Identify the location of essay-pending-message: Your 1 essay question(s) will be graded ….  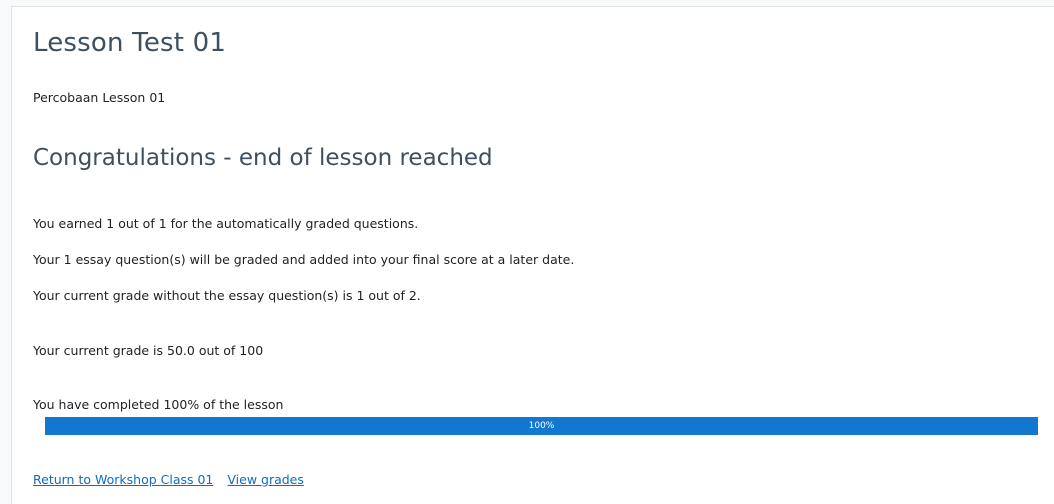
(304, 259).